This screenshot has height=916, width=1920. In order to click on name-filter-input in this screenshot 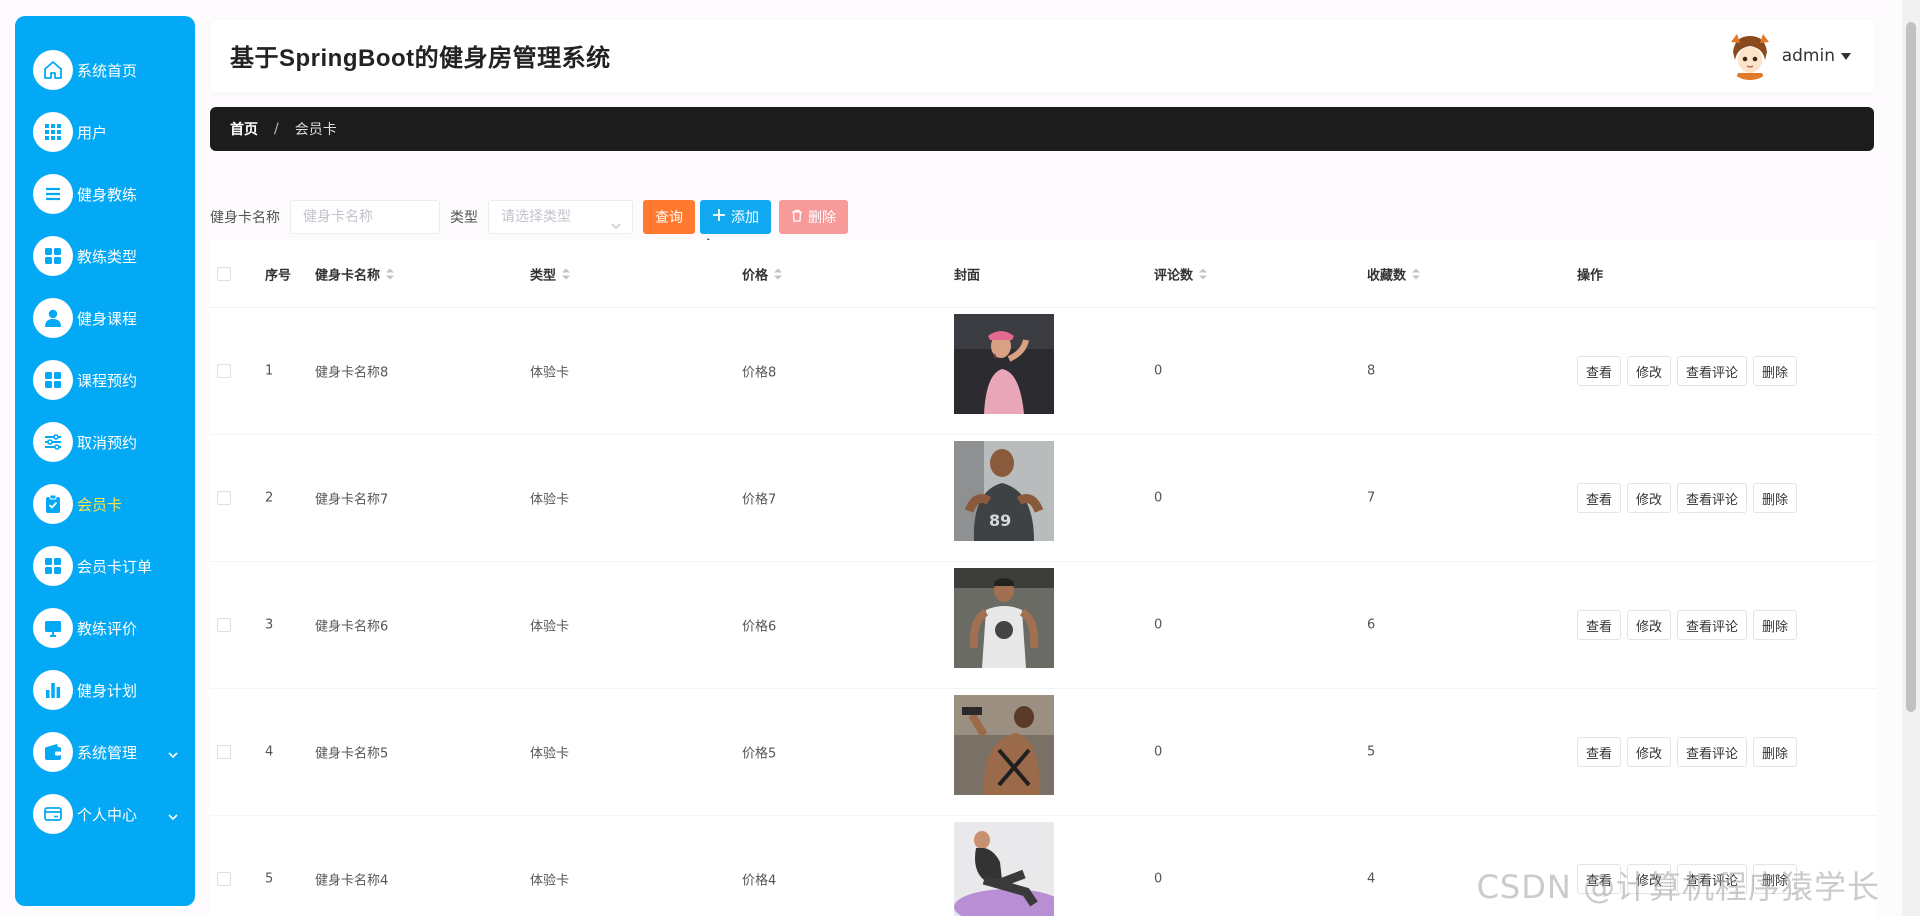, I will do `click(365, 217)`.